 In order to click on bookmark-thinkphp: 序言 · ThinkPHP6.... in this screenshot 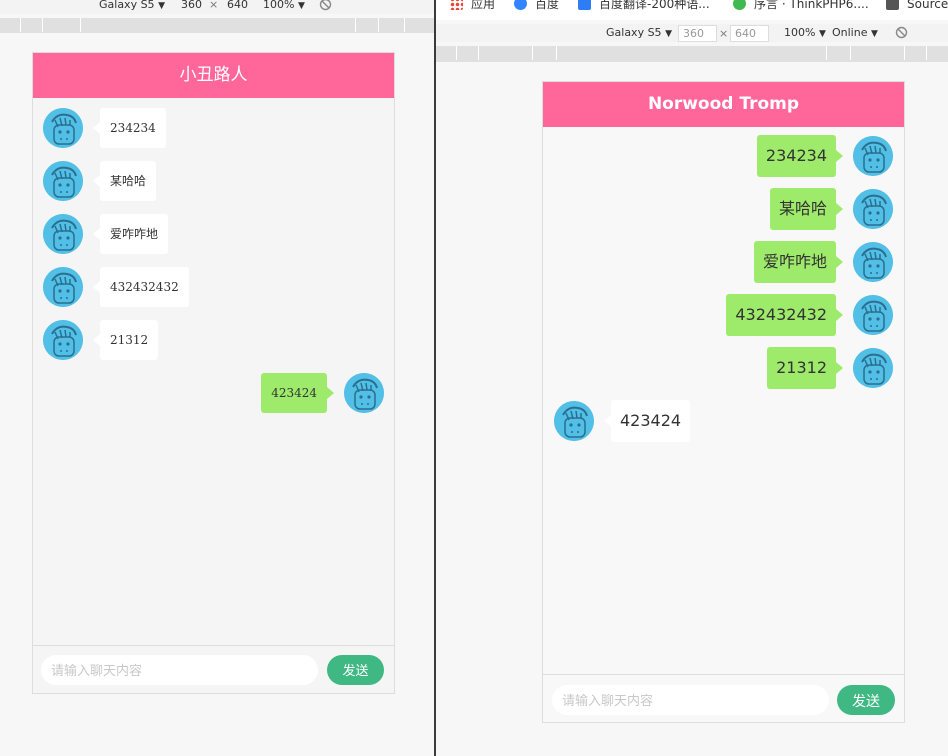, I will do `click(801, 6)`.